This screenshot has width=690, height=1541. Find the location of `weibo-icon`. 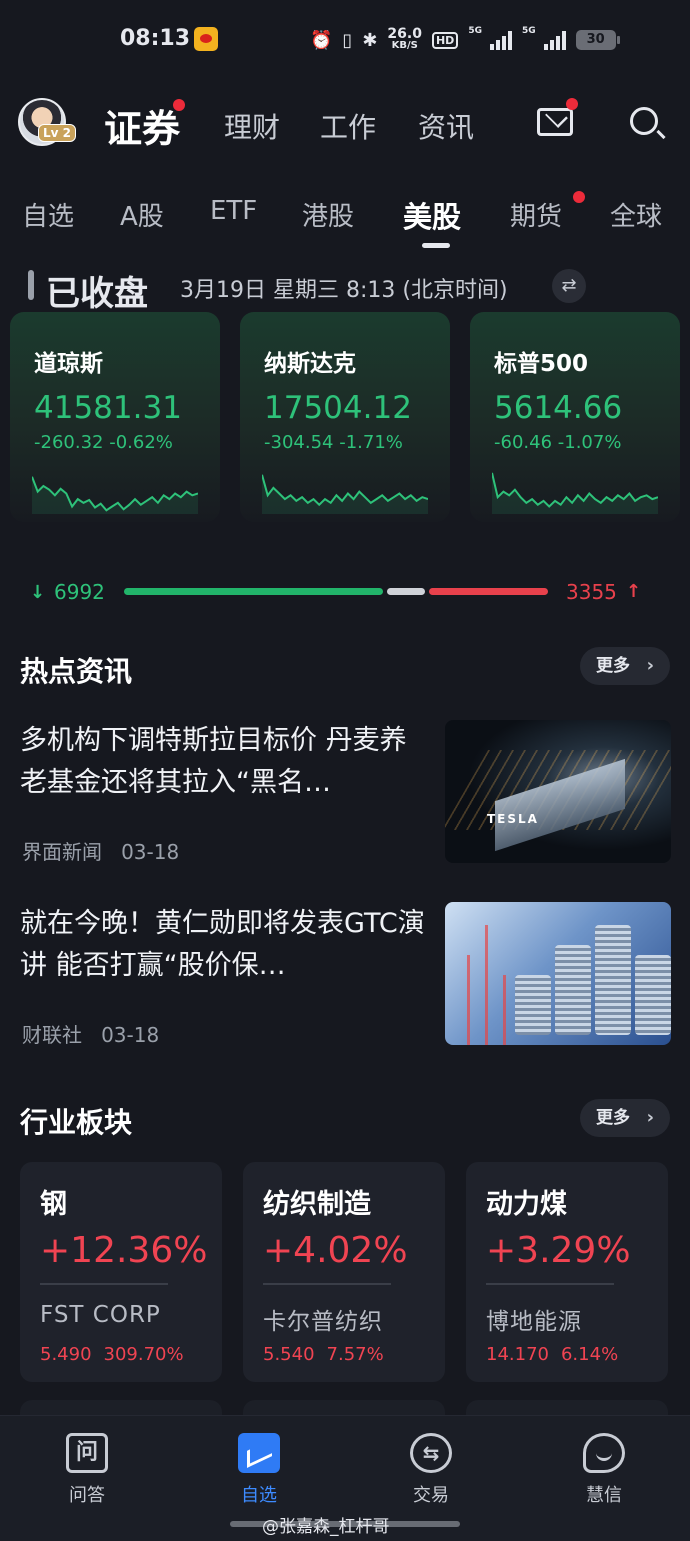

weibo-icon is located at coordinates (206, 39).